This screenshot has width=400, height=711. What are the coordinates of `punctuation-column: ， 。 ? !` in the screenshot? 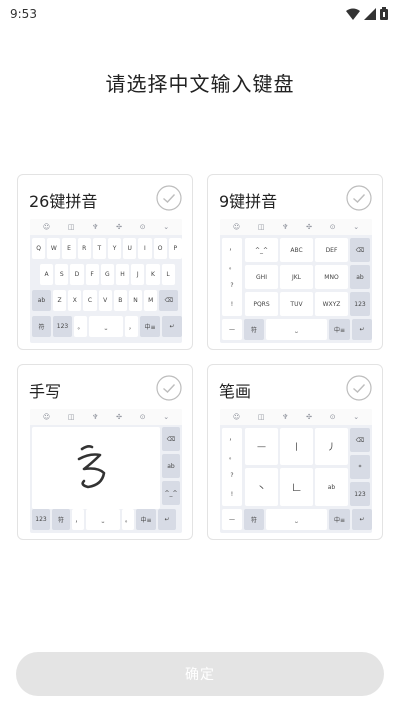 It's located at (232, 277).